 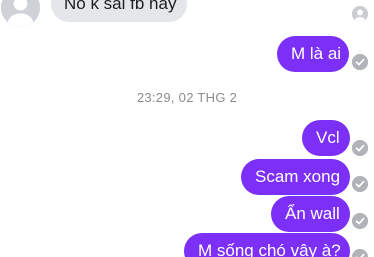 I want to click on sent-message-bubble: Scam xong, so click(x=295, y=177).